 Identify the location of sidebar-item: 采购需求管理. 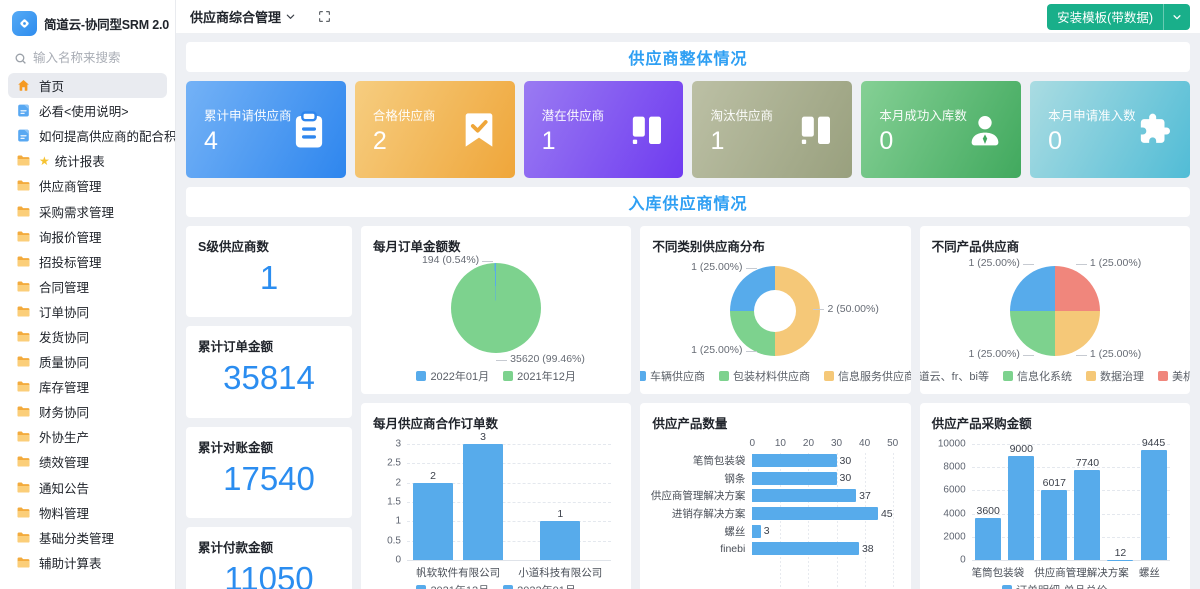
(87, 210).